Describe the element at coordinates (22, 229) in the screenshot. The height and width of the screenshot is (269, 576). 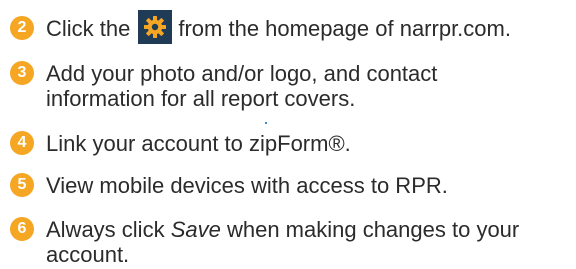
I see `step-number-badge: 6` at that location.